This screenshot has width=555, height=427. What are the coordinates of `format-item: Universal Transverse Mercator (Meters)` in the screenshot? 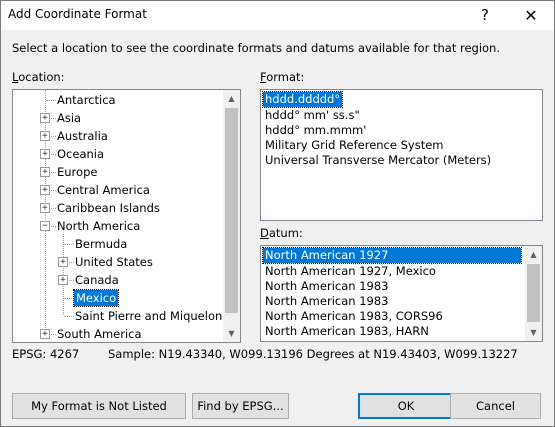 It's located at (377, 160).